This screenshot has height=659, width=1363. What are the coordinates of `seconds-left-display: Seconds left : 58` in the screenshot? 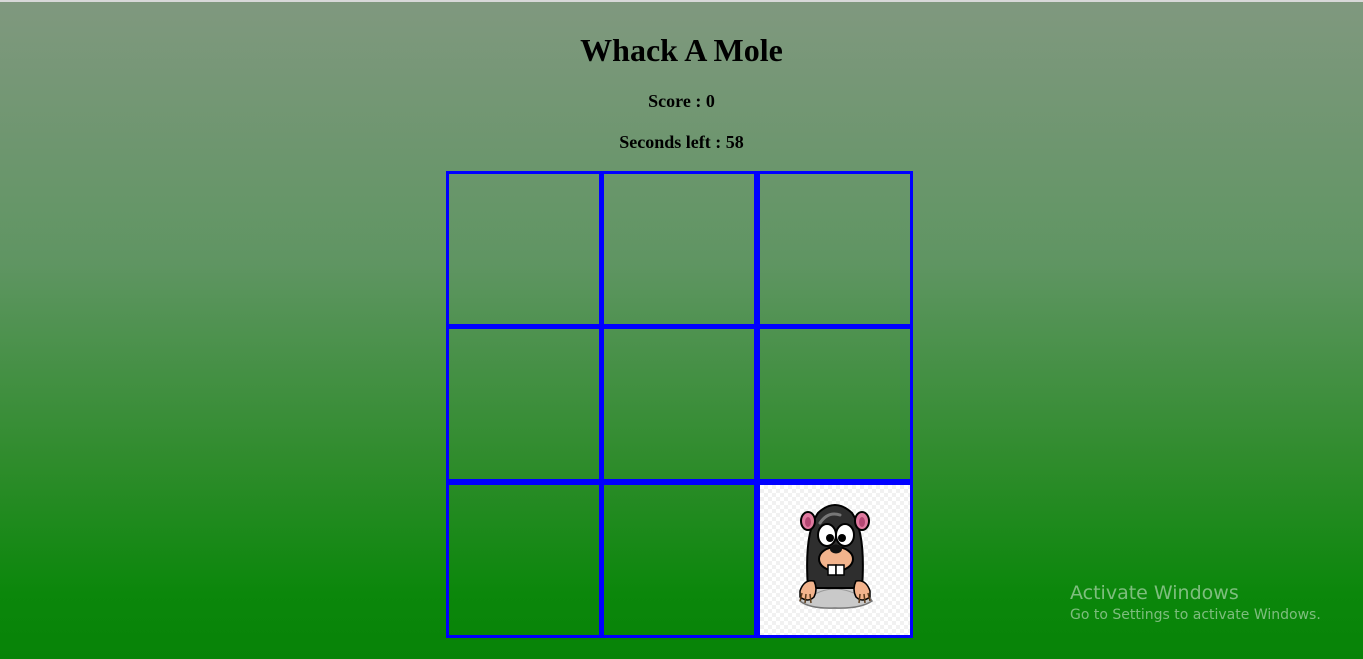 It's located at (681, 142).